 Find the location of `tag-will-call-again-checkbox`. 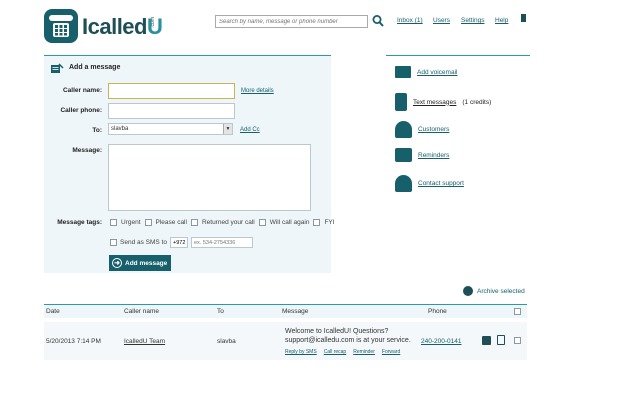

tag-will-call-again-checkbox is located at coordinates (262, 222).